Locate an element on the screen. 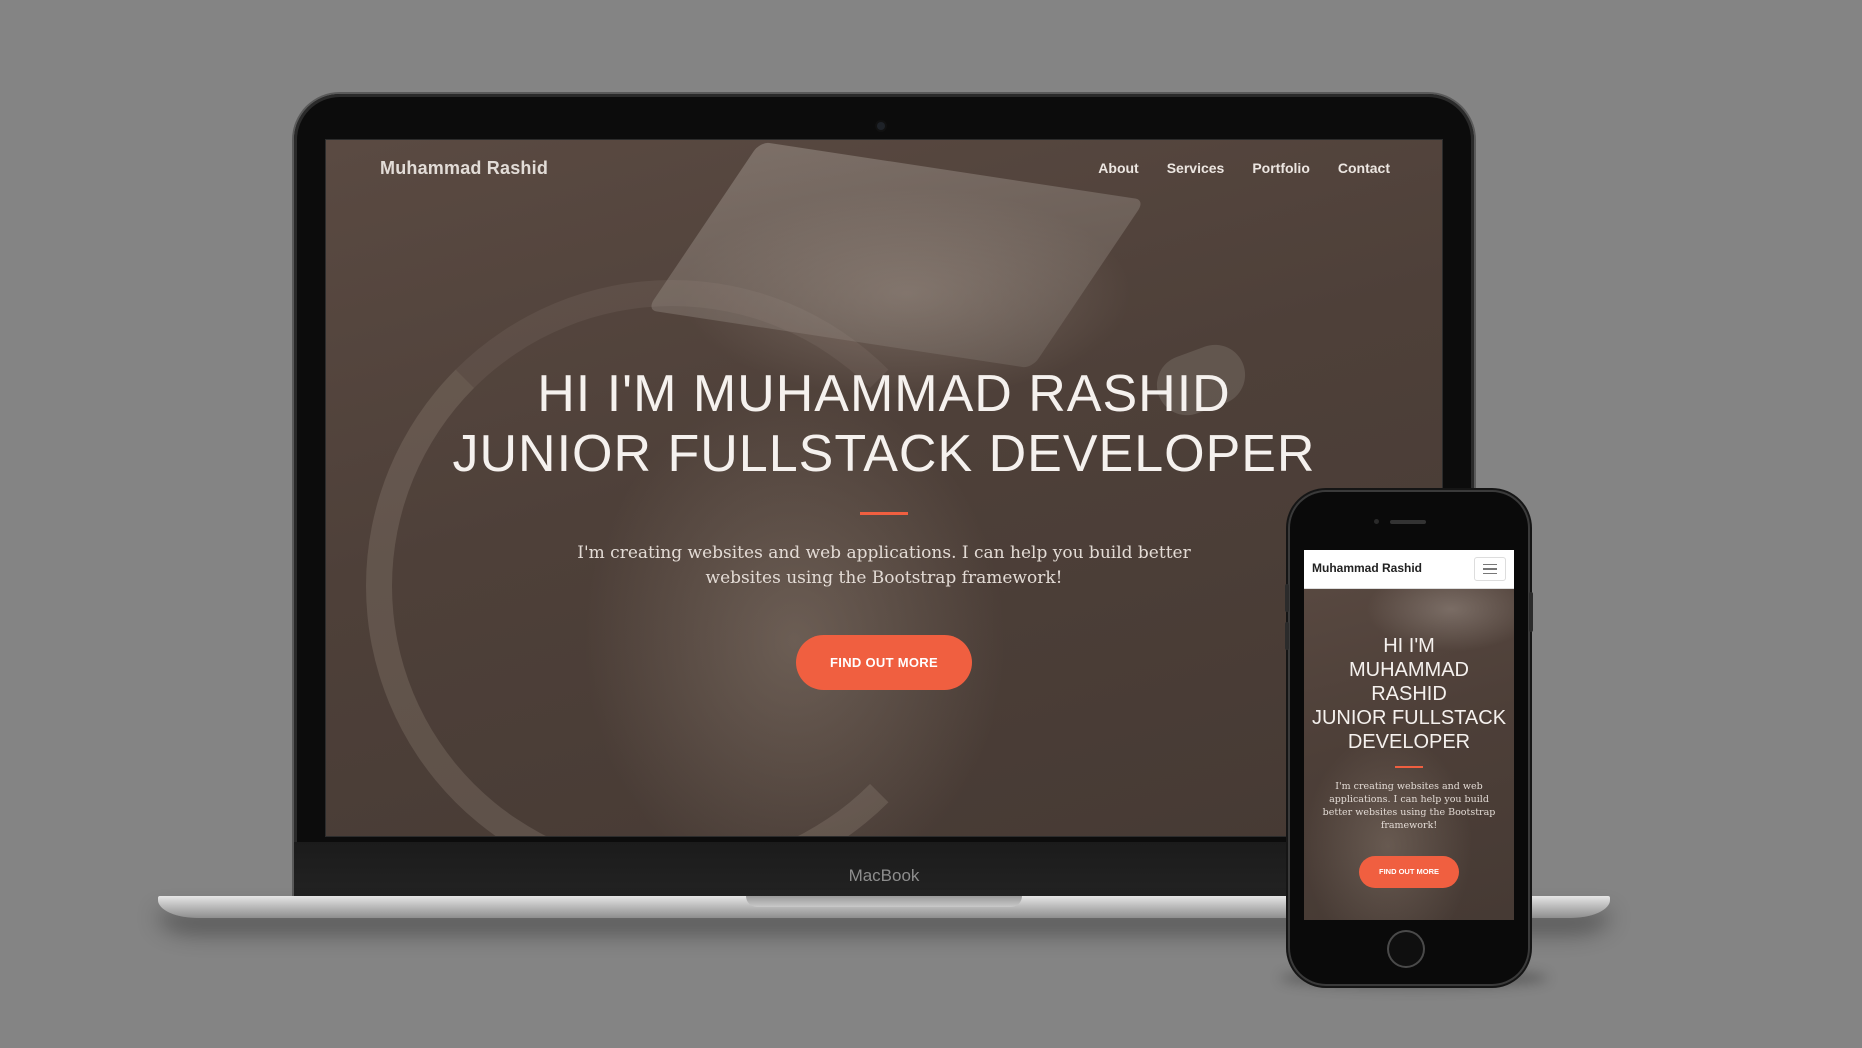  laptop-notch is located at coordinates (884, 901).